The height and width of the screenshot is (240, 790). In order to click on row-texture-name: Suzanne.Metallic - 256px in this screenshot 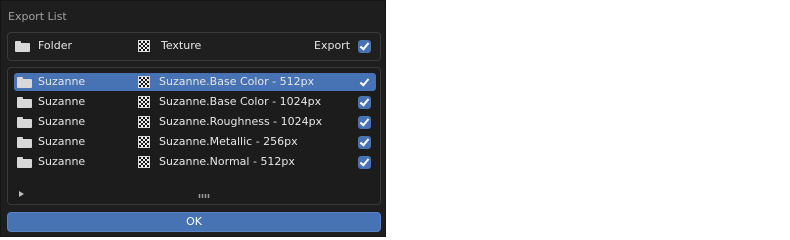, I will do `click(228, 141)`.